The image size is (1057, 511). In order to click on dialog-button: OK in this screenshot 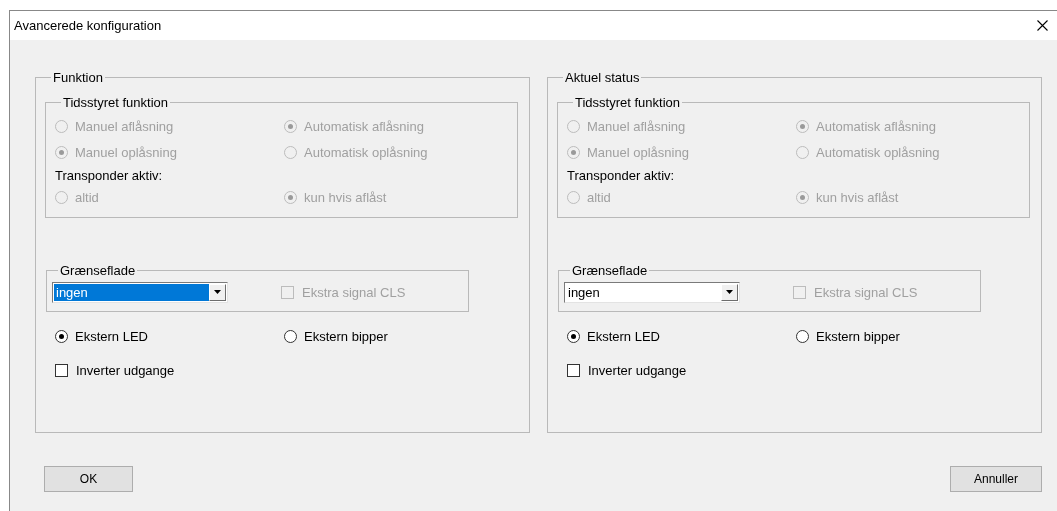, I will do `click(88, 479)`.